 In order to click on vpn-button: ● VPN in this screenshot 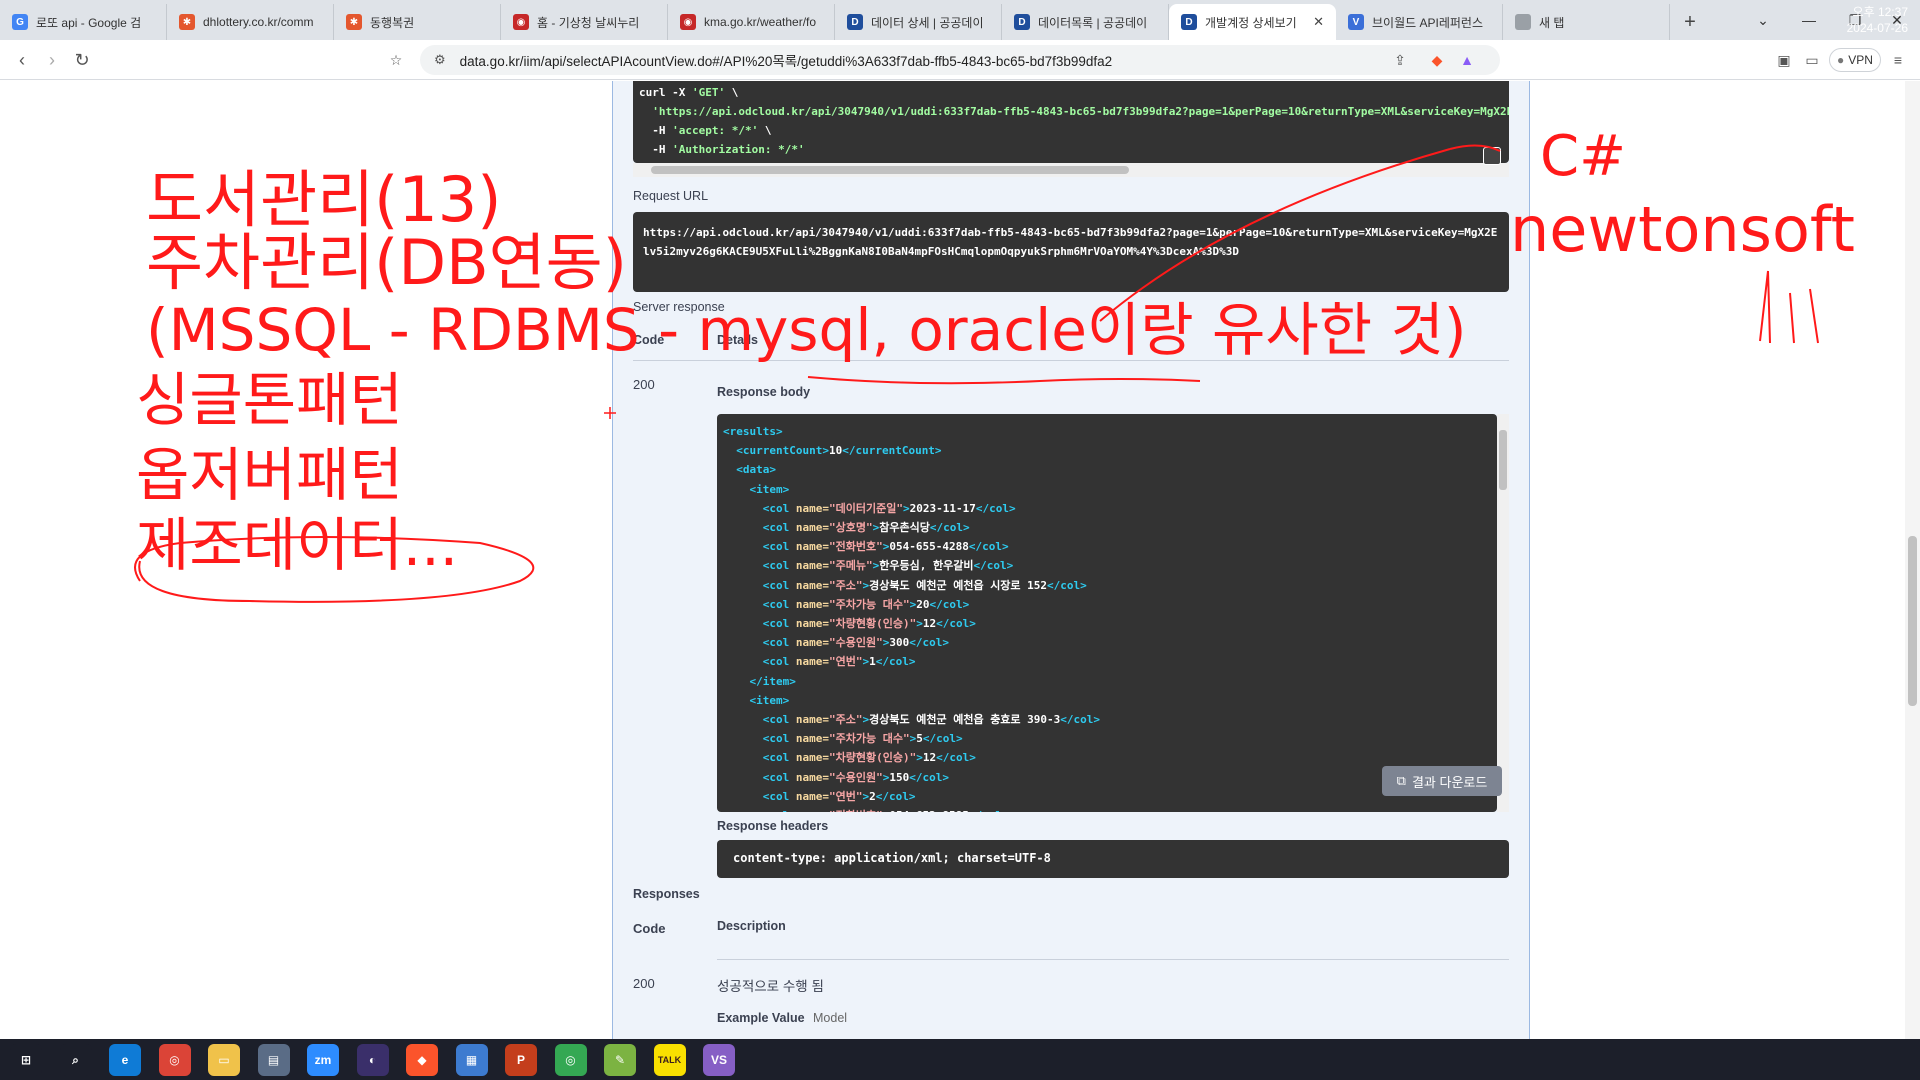, I will do `click(1855, 60)`.